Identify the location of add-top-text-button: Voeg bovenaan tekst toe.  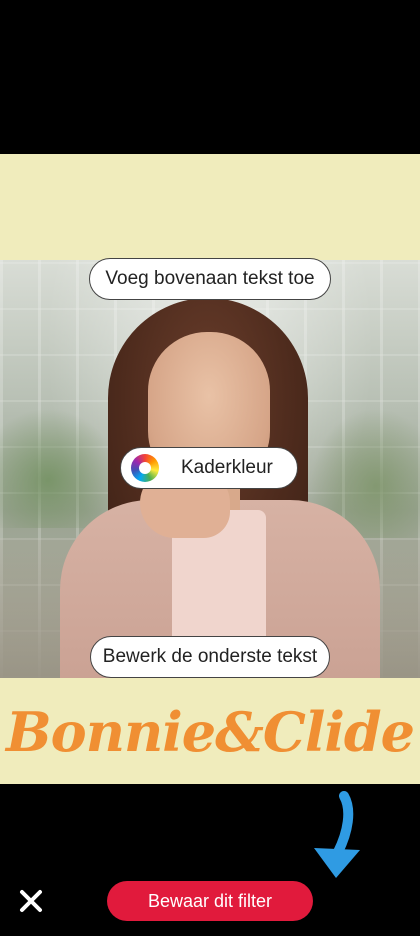
(210, 279).